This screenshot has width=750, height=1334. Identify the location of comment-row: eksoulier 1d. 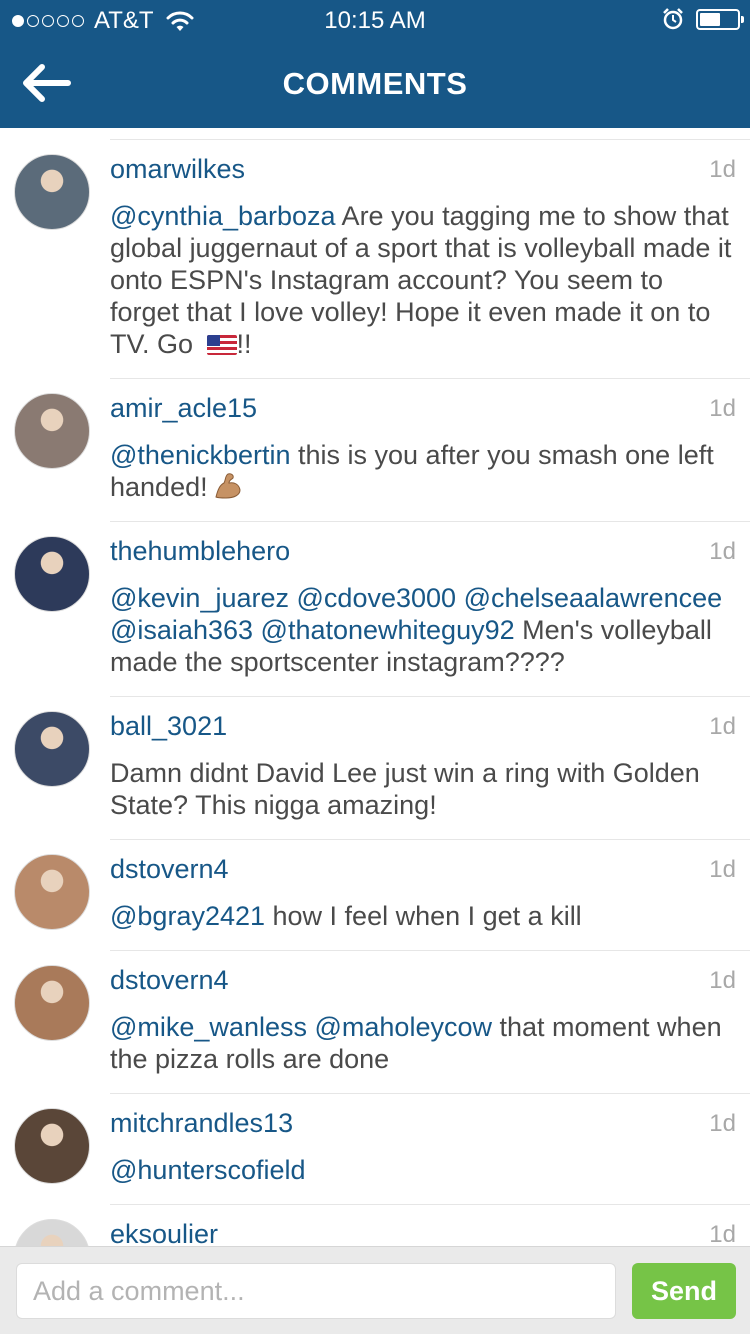
(382, 1225).